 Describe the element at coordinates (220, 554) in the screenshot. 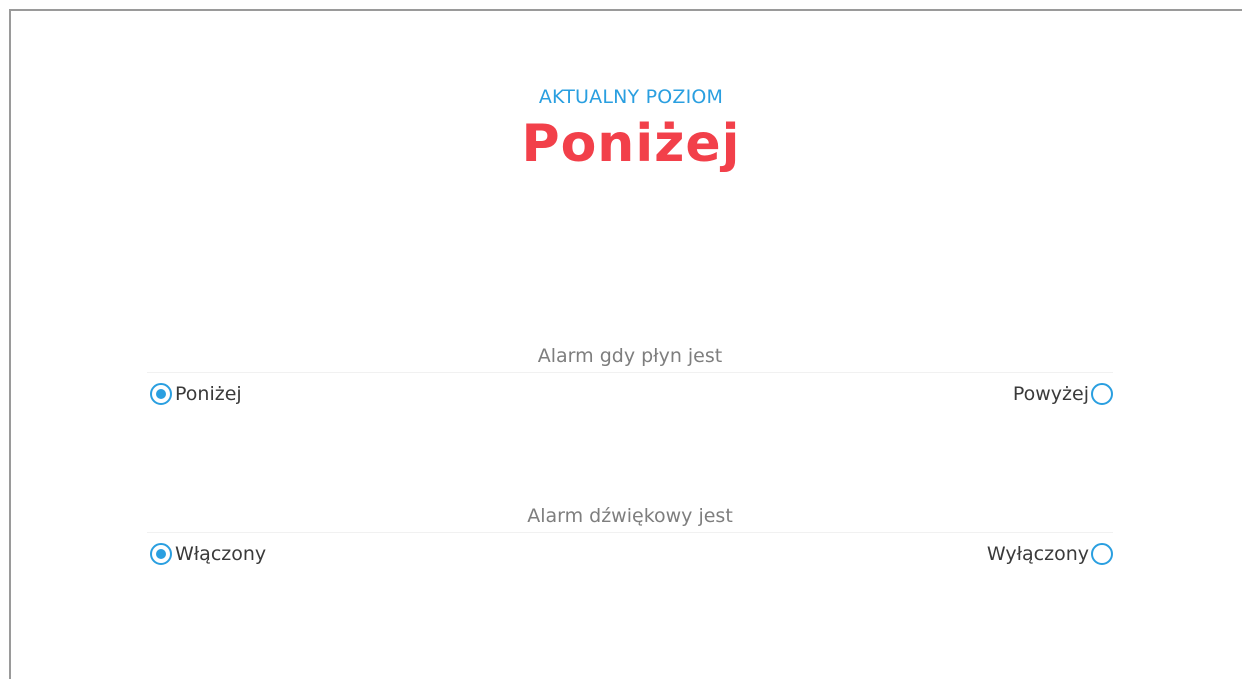

I see `alarm-sound-on-label: Włączony` at that location.